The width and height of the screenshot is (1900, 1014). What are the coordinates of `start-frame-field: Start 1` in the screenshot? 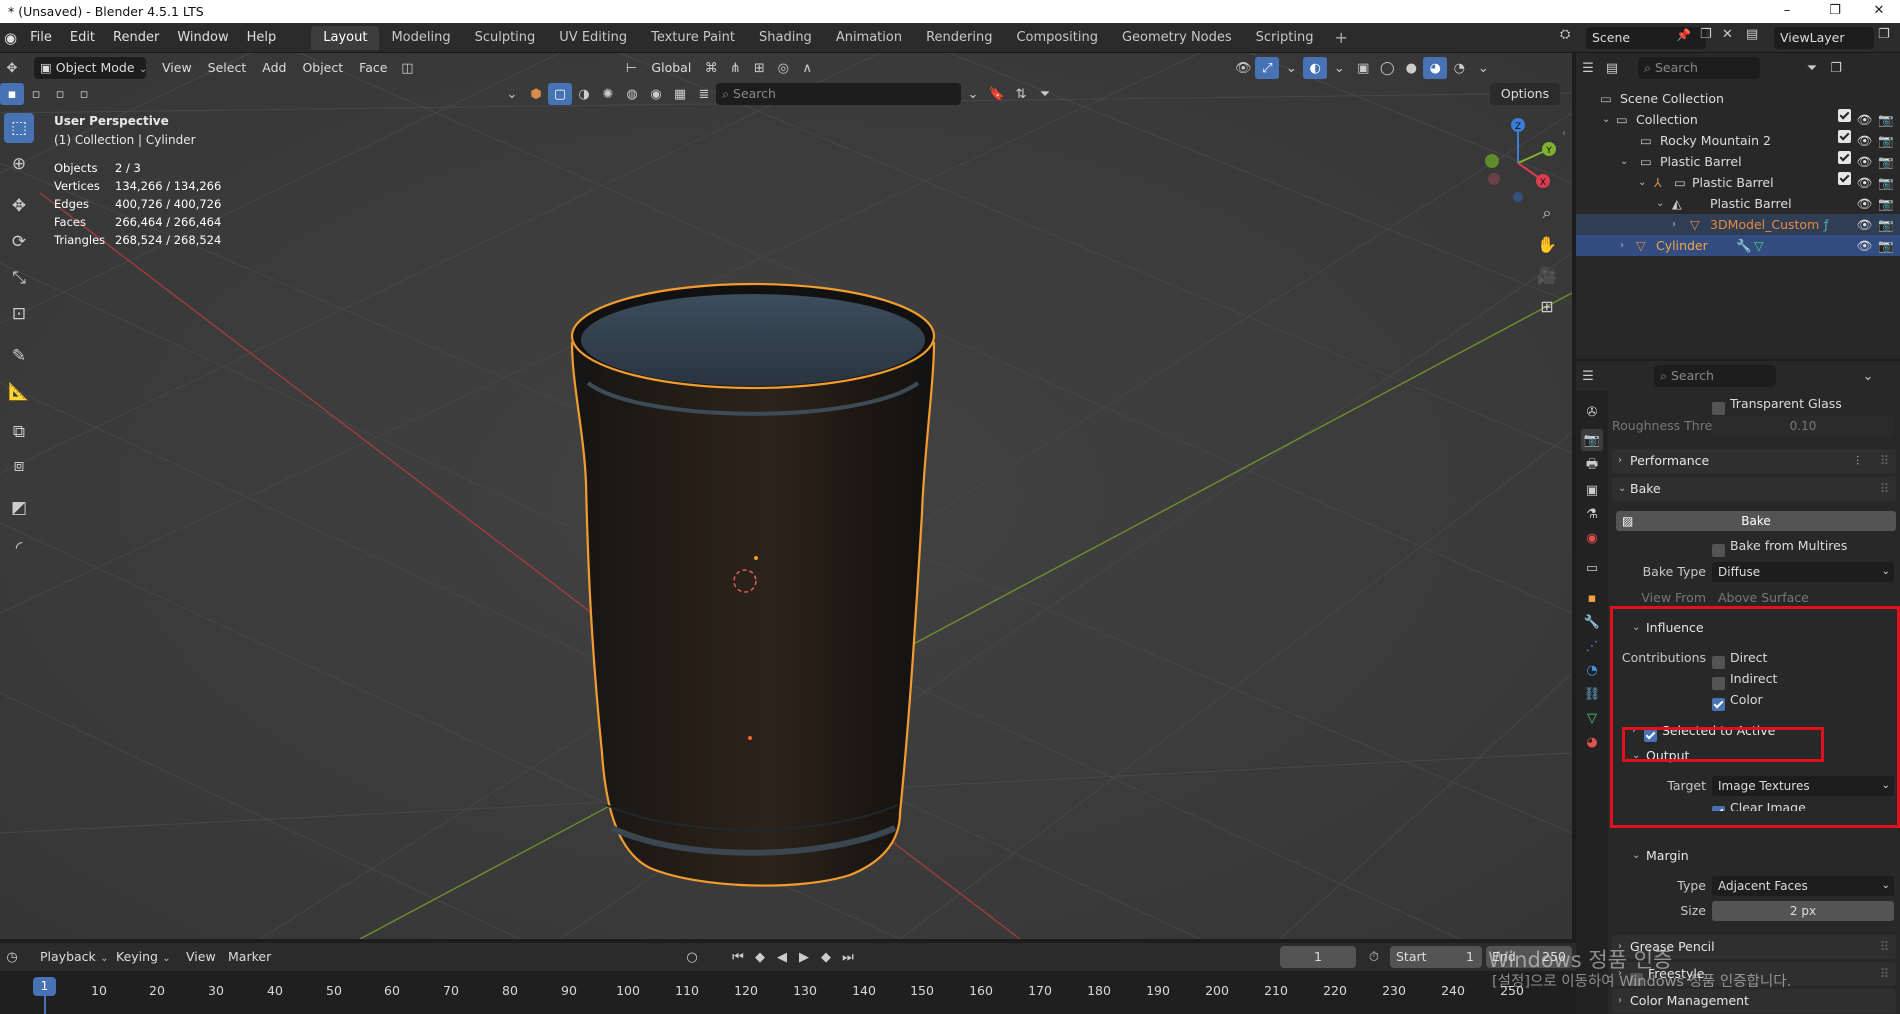 It's located at (1436, 957).